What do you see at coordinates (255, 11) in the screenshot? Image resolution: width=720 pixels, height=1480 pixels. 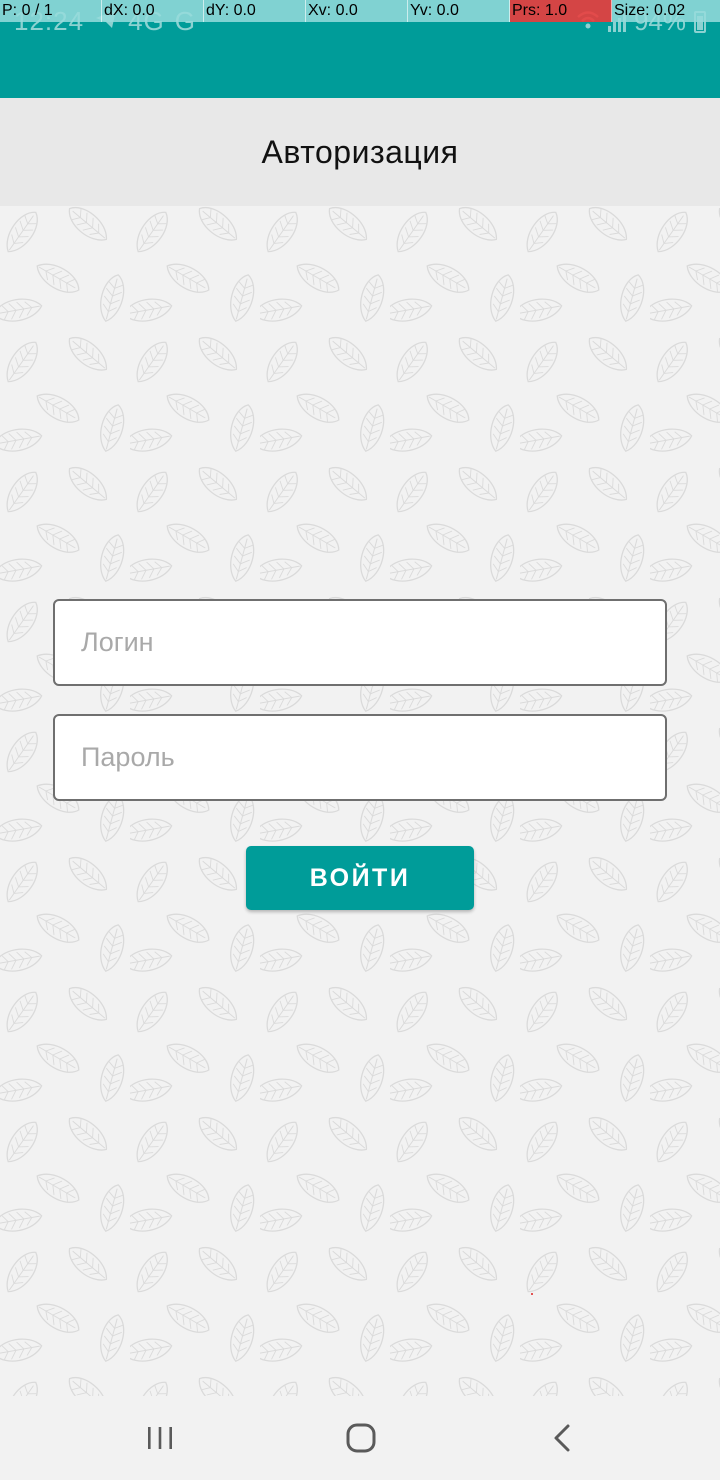 I see `debug-dy: dY: 0.0` at bounding box center [255, 11].